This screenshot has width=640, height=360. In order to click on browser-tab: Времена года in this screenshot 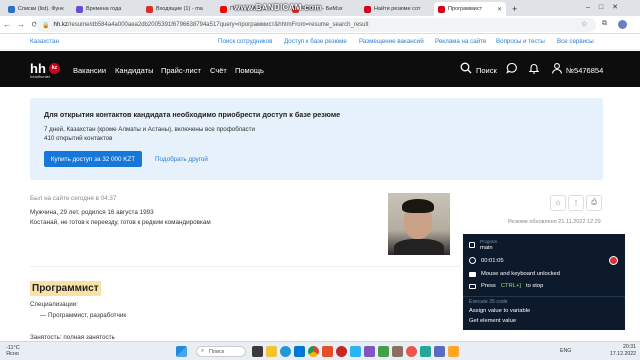, I will do `click(106, 9)`.